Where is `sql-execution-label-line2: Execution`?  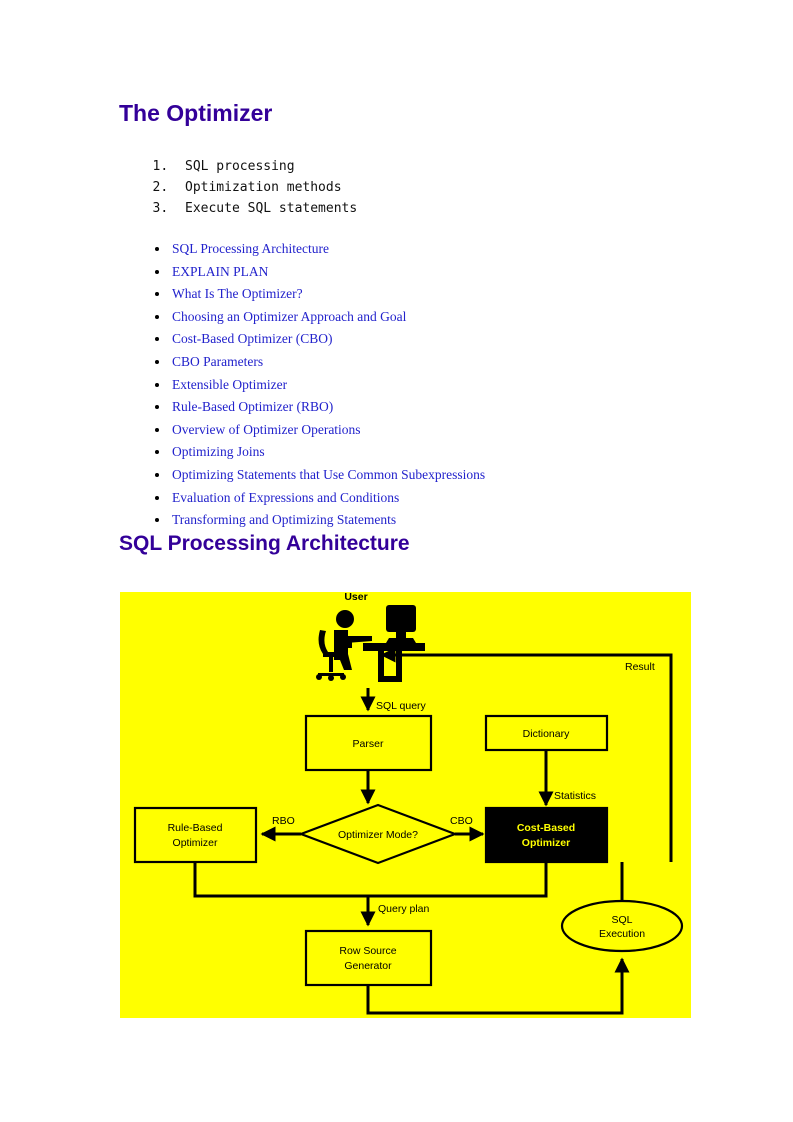 sql-execution-label-line2: Execution is located at coordinates (622, 934).